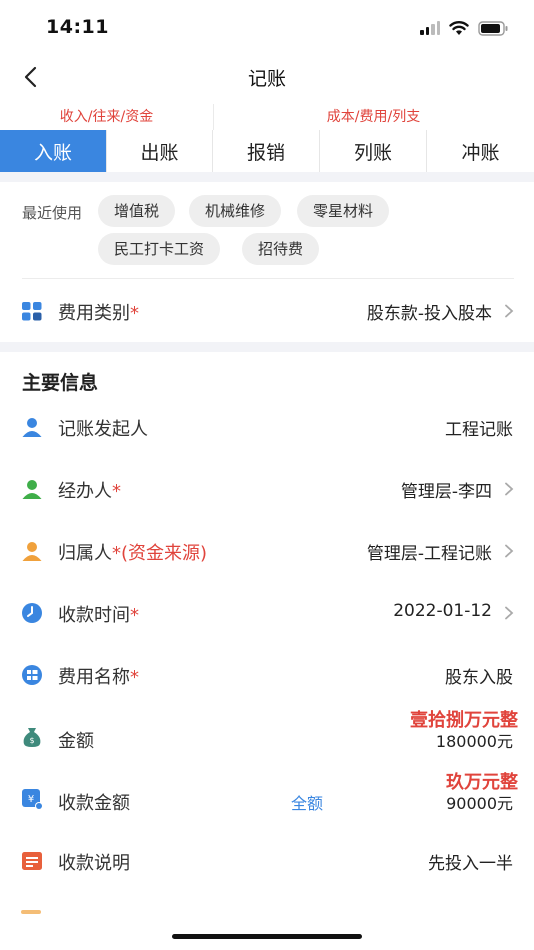 The width and height of the screenshot is (534, 950). I want to click on recent-chip: 增值税, so click(137, 211).